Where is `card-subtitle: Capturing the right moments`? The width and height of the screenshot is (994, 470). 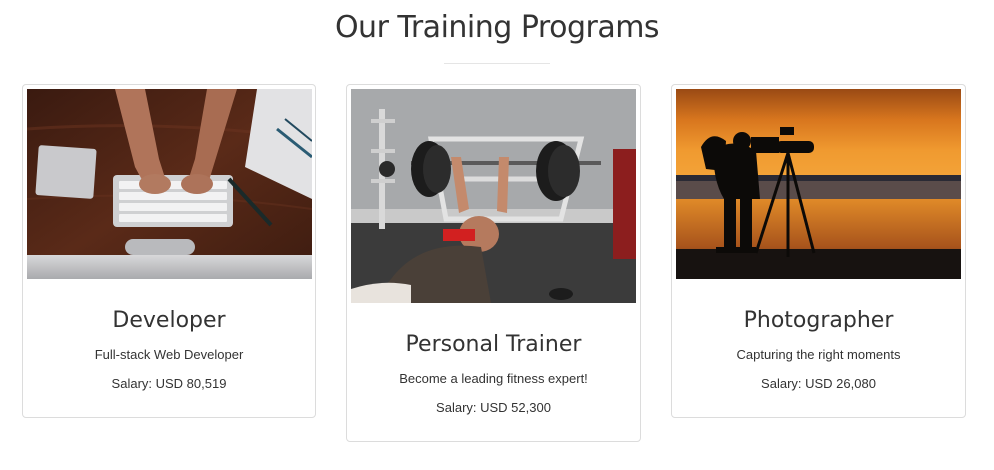 card-subtitle: Capturing the right moments is located at coordinates (818, 354).